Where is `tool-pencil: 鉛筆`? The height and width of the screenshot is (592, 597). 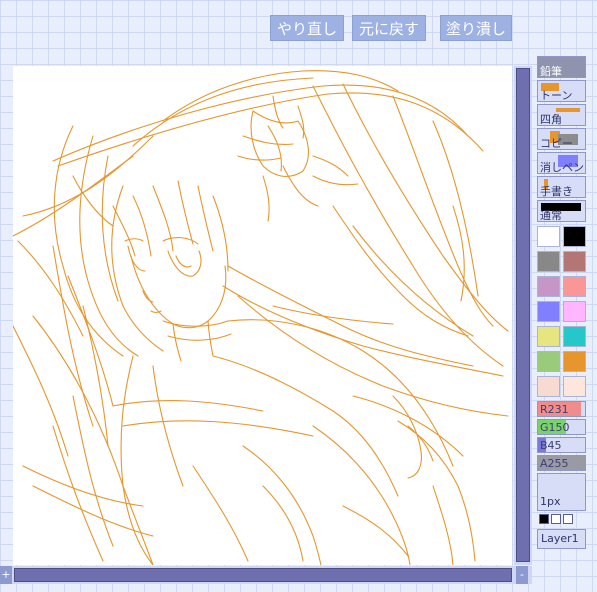 tool-pencil: 鉛筆 is located at coordinates (561, 67).